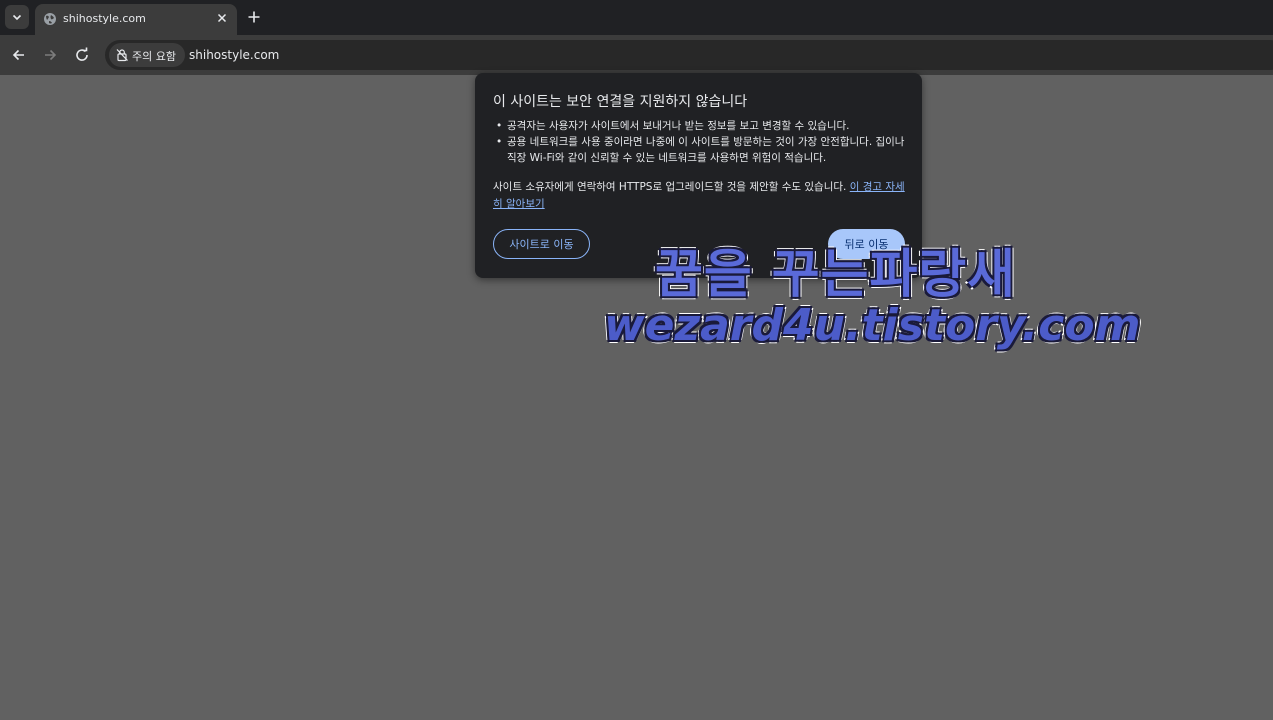 The image size is (1273, 720). Describe the element at coordinates (636, 17) in the screenshot. I see `tab-strip: shihostyle.com` at that location.